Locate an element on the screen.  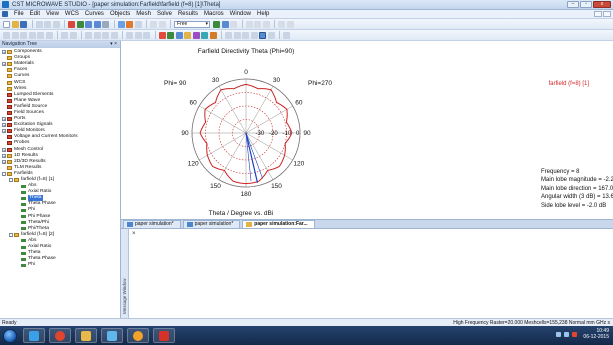
shade-icon is located at coordinates (64, 35).